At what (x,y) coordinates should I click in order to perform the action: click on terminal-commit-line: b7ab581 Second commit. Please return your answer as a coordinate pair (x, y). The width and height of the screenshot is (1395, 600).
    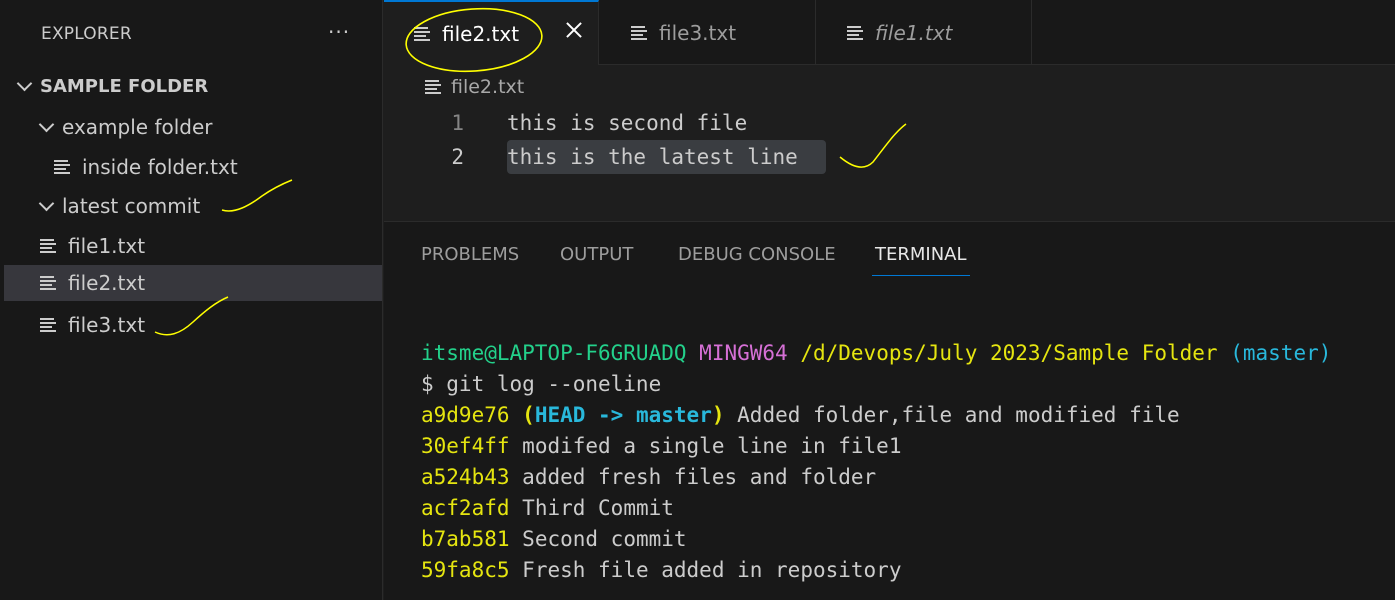
    Looking at the image, I should click on (554, 539).